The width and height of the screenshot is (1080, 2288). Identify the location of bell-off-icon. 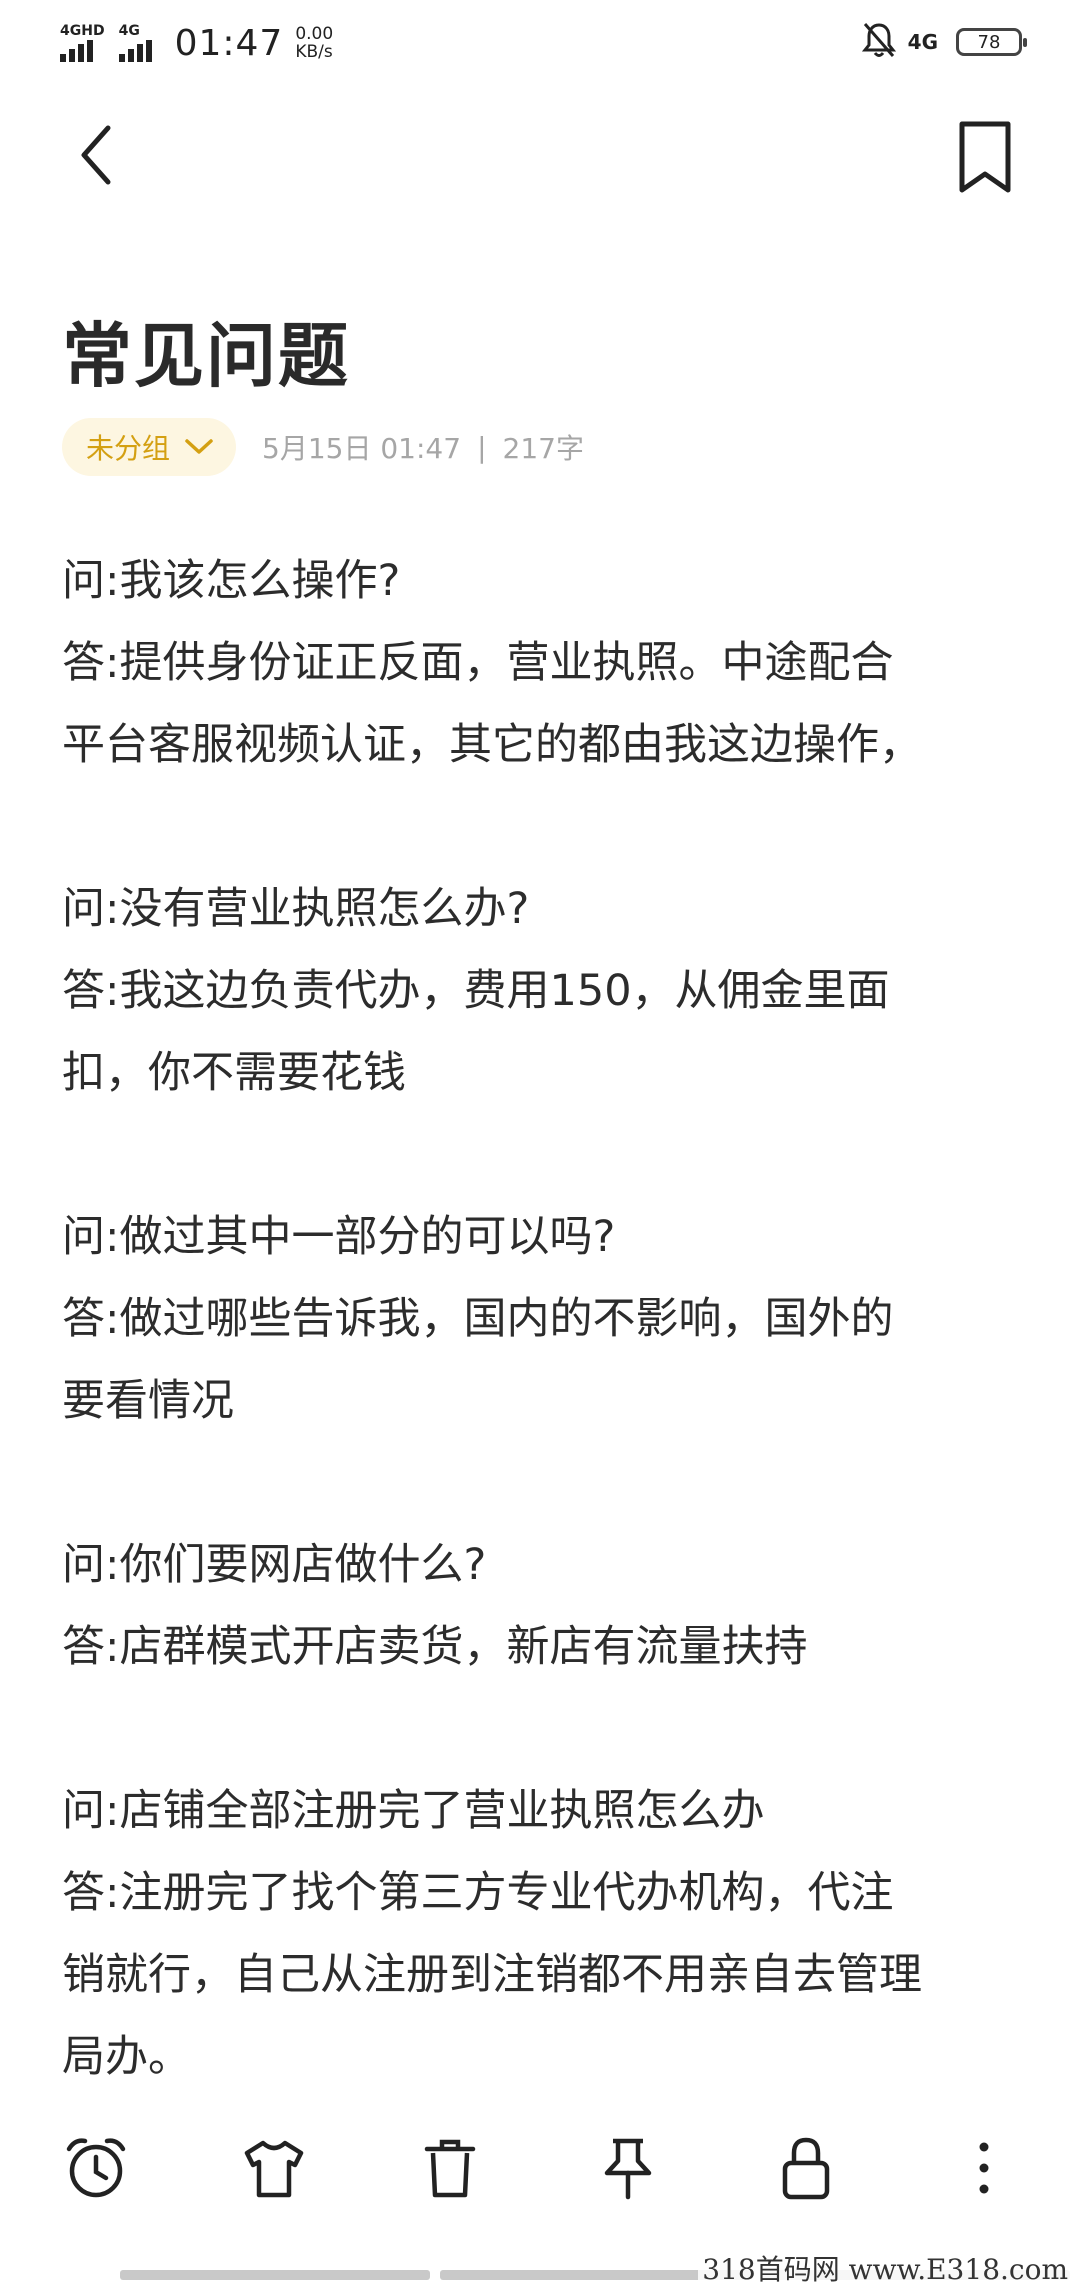
(878, 42).